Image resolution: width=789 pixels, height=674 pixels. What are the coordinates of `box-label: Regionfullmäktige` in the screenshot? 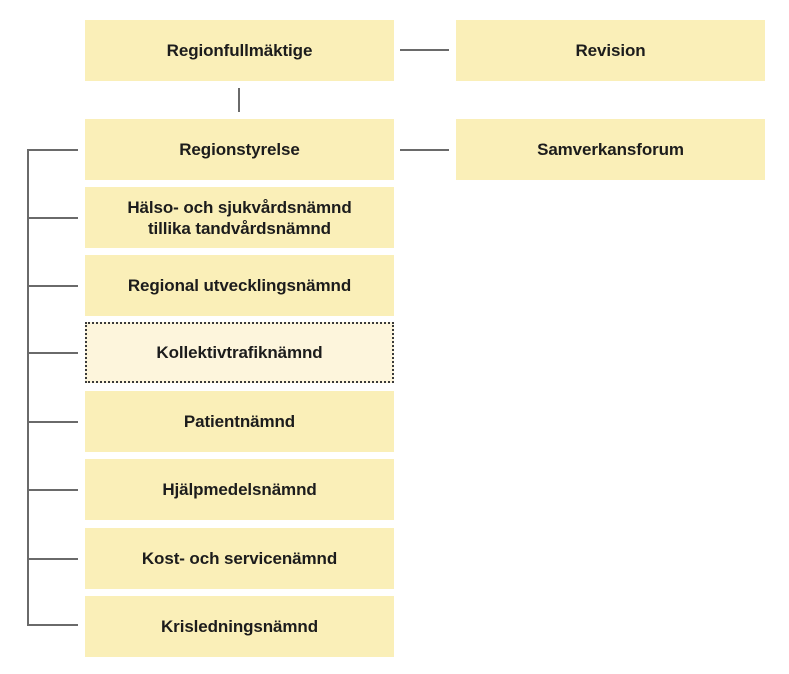 It's located at (239, 50).